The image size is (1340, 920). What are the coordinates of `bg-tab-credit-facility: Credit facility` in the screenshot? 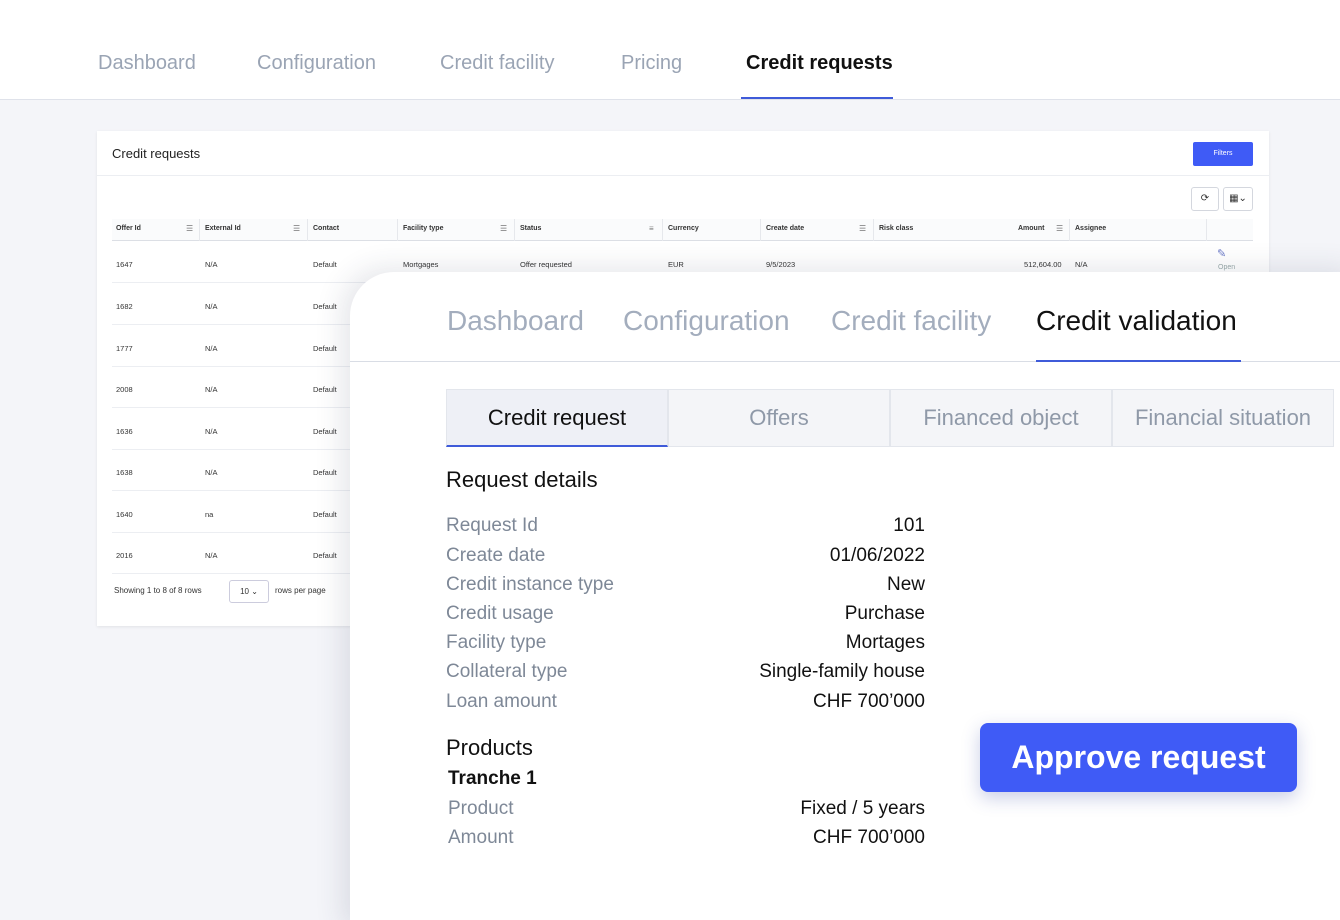 It's located at (497, 63).